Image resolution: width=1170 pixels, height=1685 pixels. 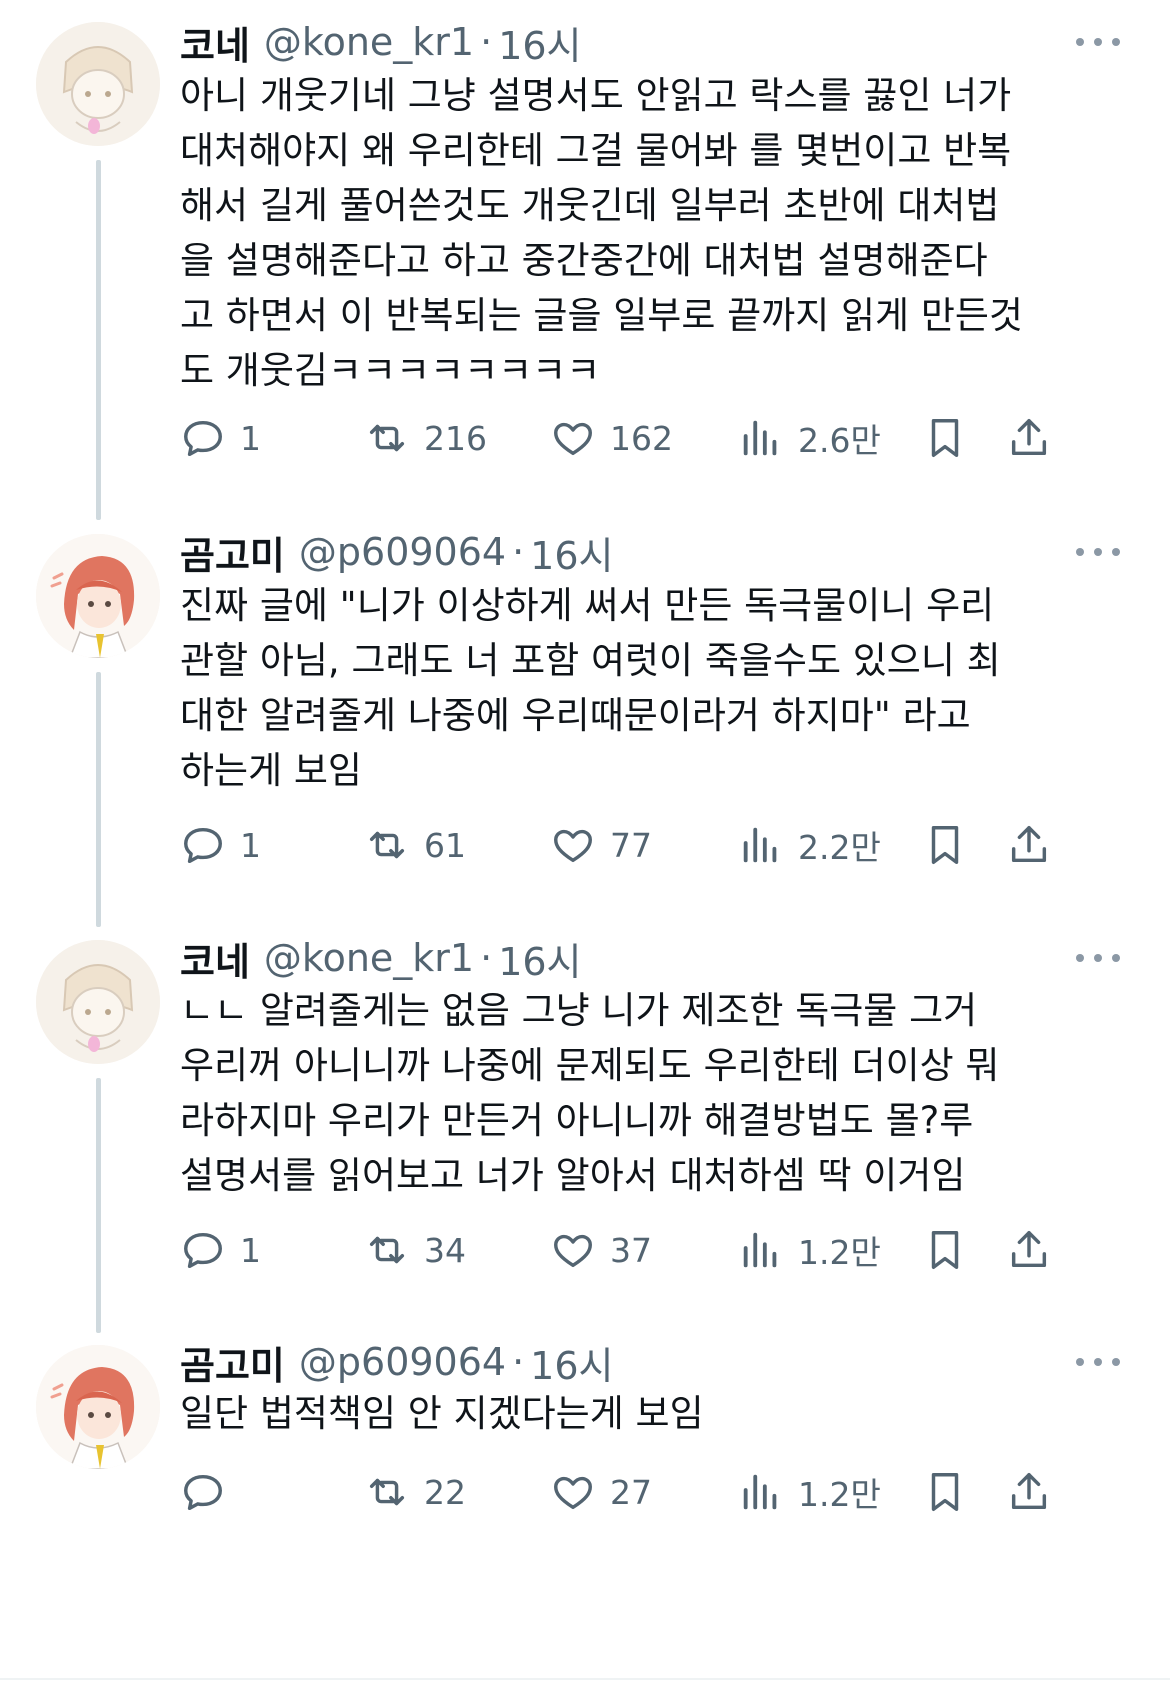 I want to click on action-bar: 22 27 1.2만, so click(x=620, y=1492).